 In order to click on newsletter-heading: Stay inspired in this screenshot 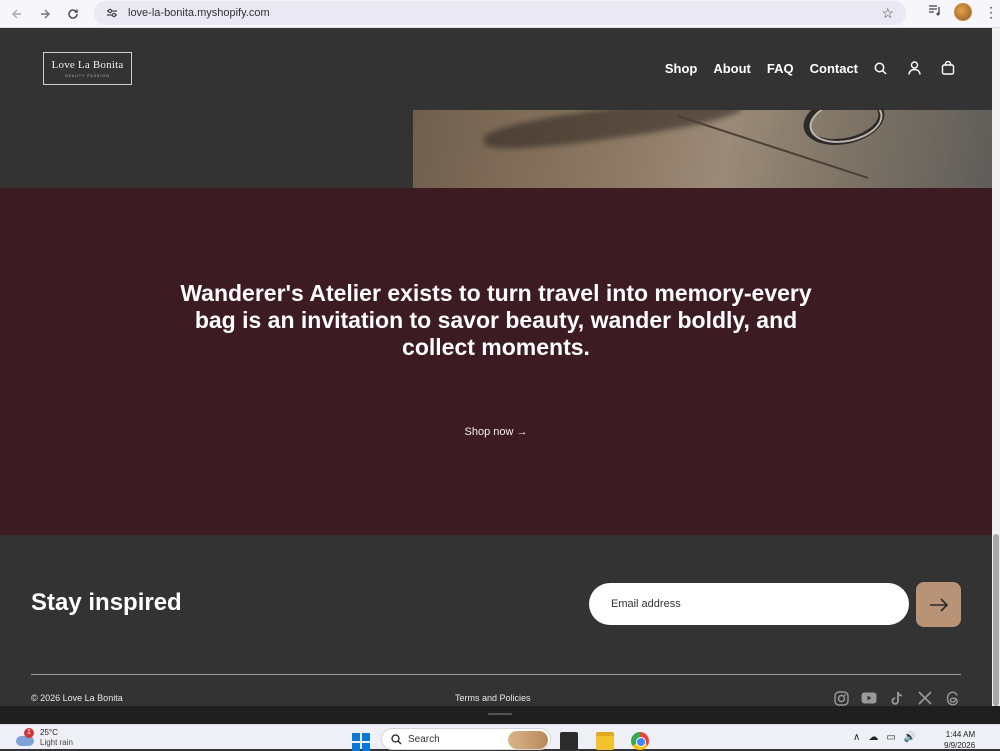, I will do `click(106, 602)`.